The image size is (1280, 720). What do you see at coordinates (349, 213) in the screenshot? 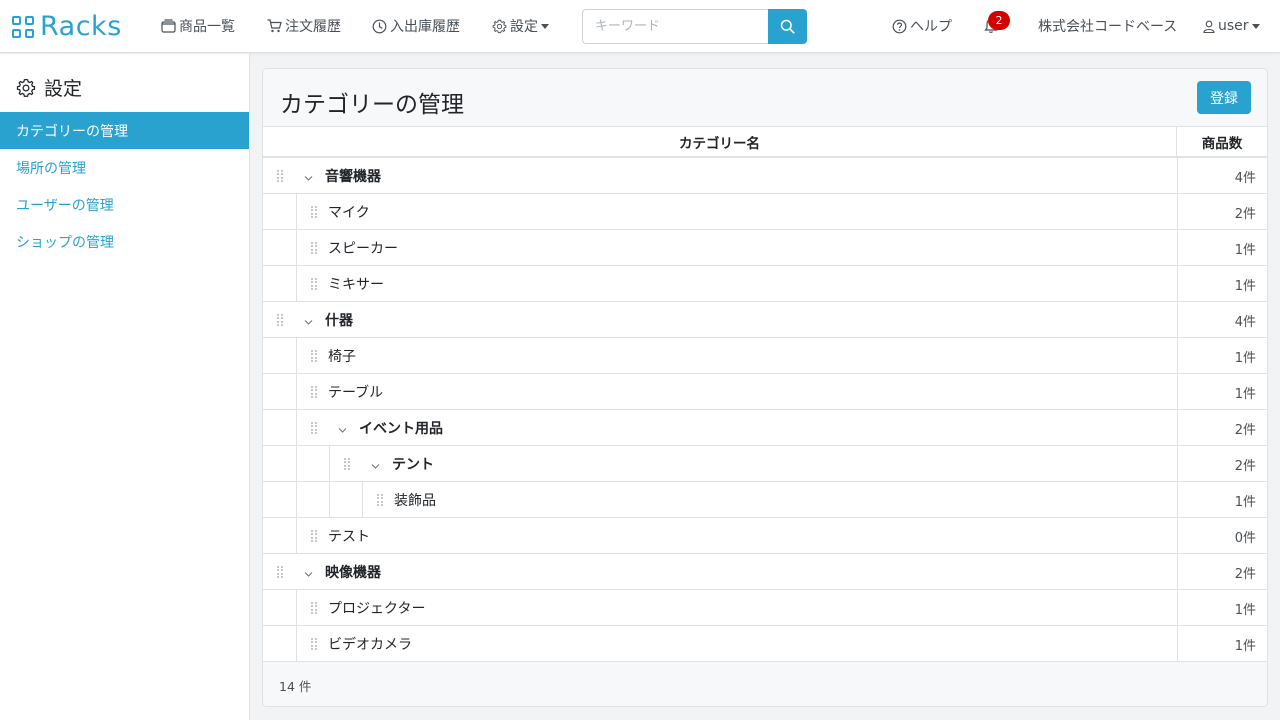
I see `category-name: マイク` at bounding box center [349, 213].